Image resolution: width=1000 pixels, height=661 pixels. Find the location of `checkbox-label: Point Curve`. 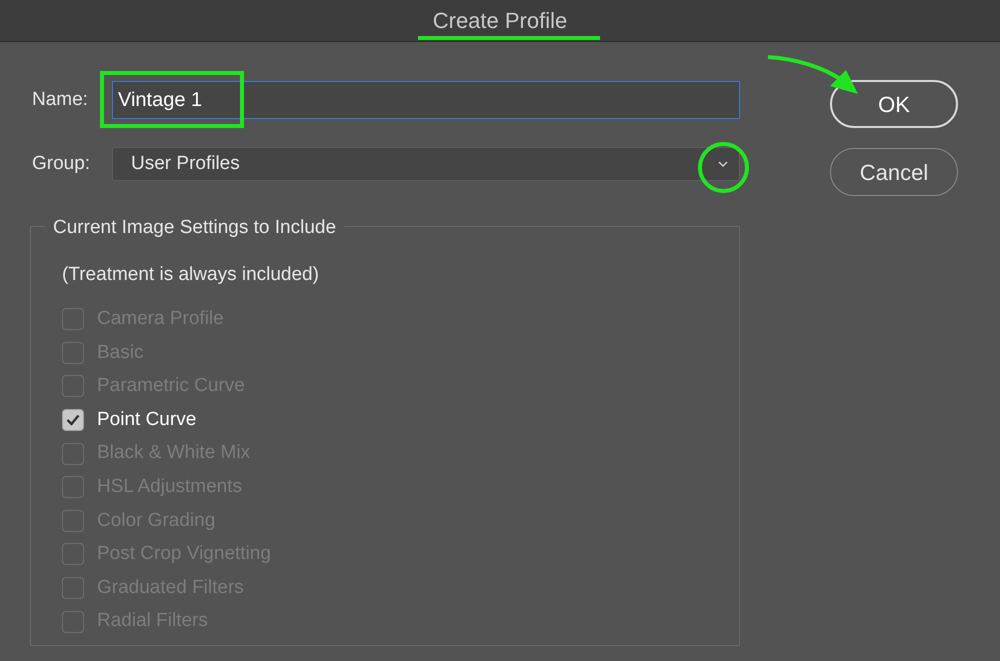

checkbox-label: Point Curve is located at coordinates (146, 420).